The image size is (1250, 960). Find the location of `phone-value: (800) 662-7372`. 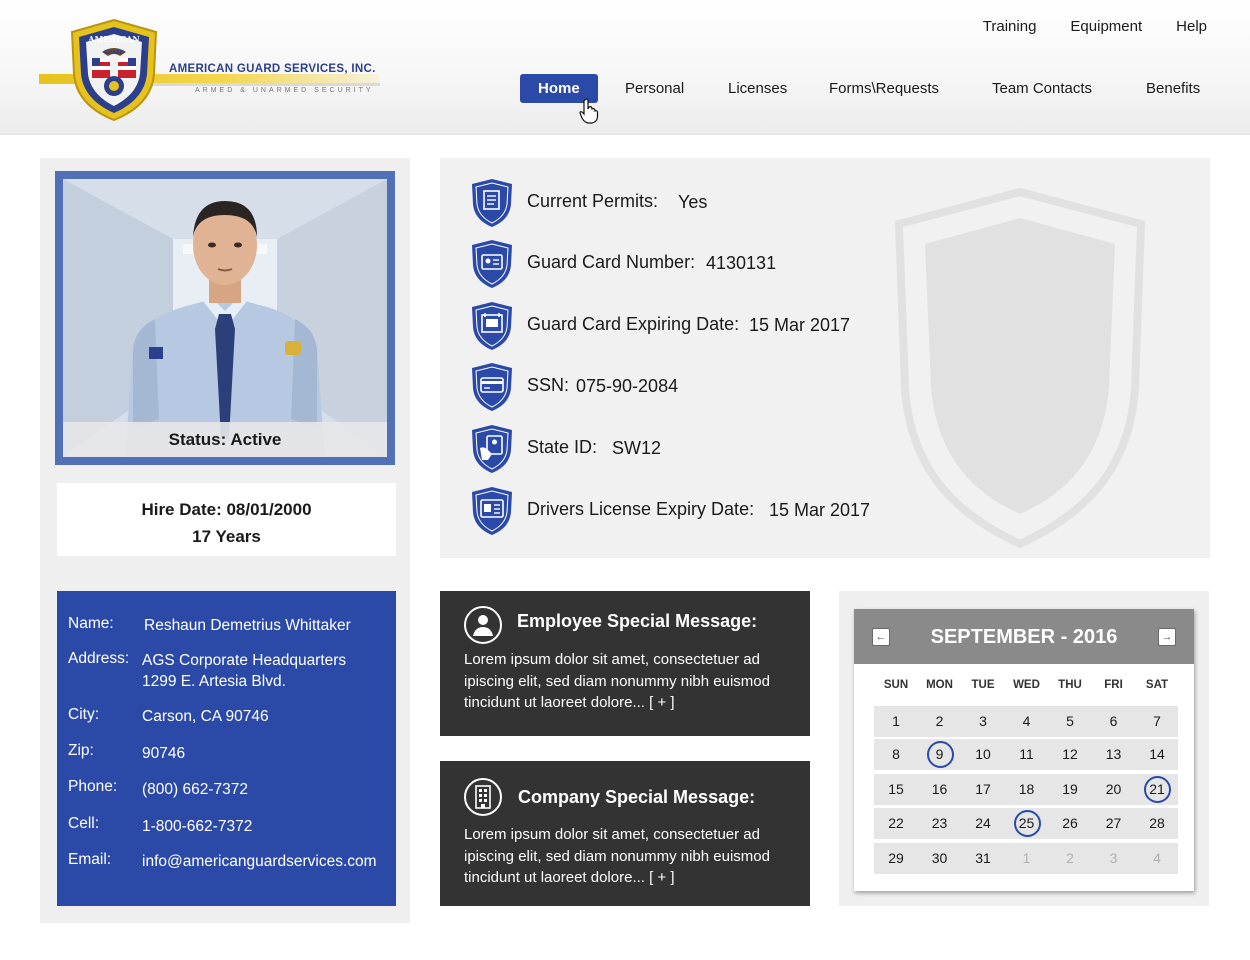

phone-value: (800) 662-7372 is located at coordinates (195, 789).